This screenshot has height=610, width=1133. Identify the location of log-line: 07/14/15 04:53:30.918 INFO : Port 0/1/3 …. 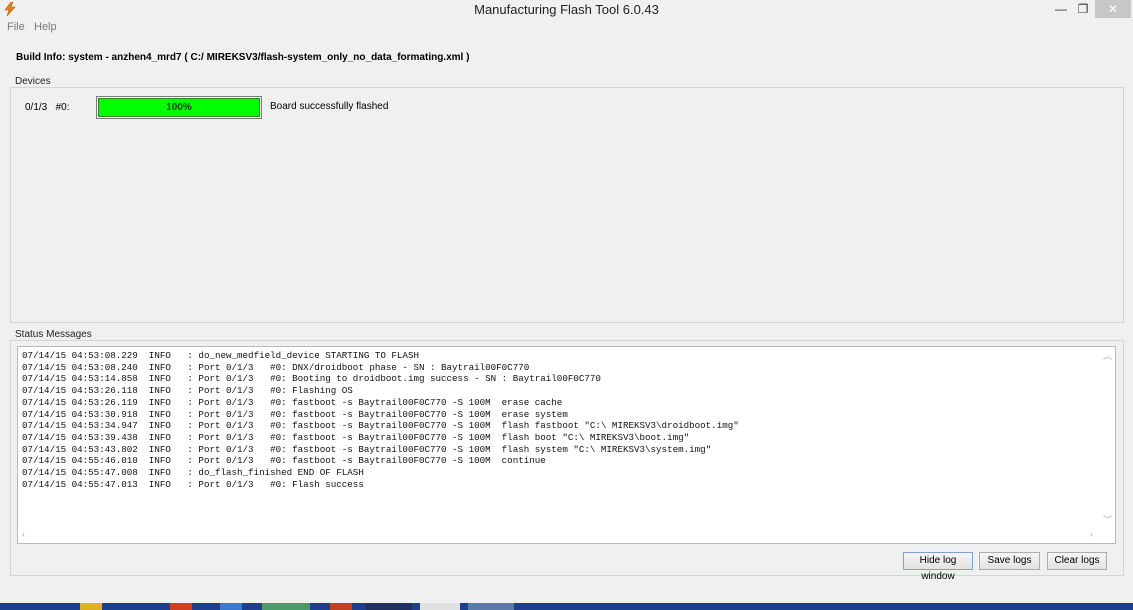
(295, 414).